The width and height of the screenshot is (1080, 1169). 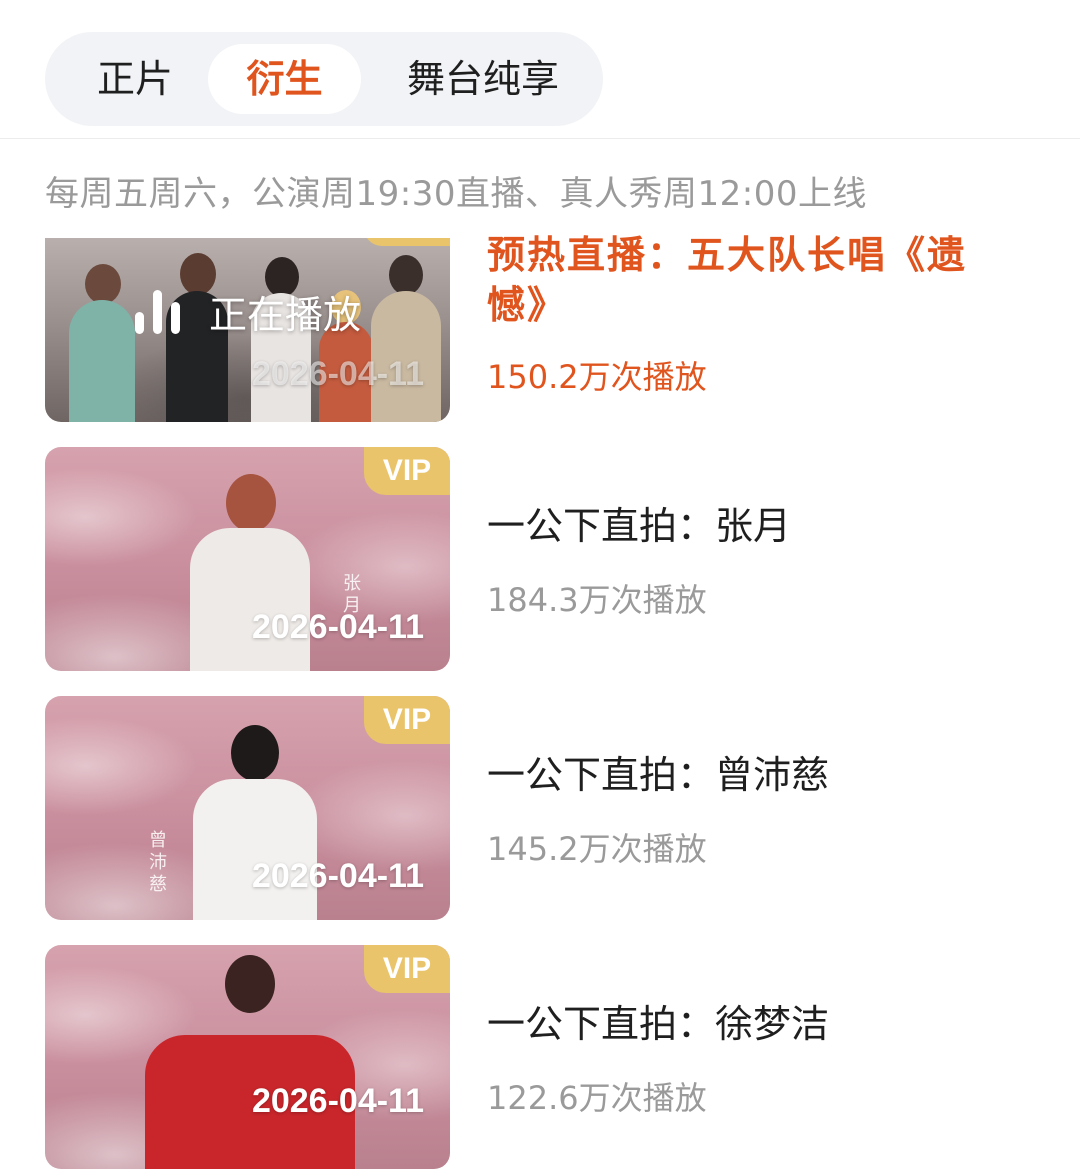 I want to click on tab-derivatives: 衍生, so click(x=284, y=79).